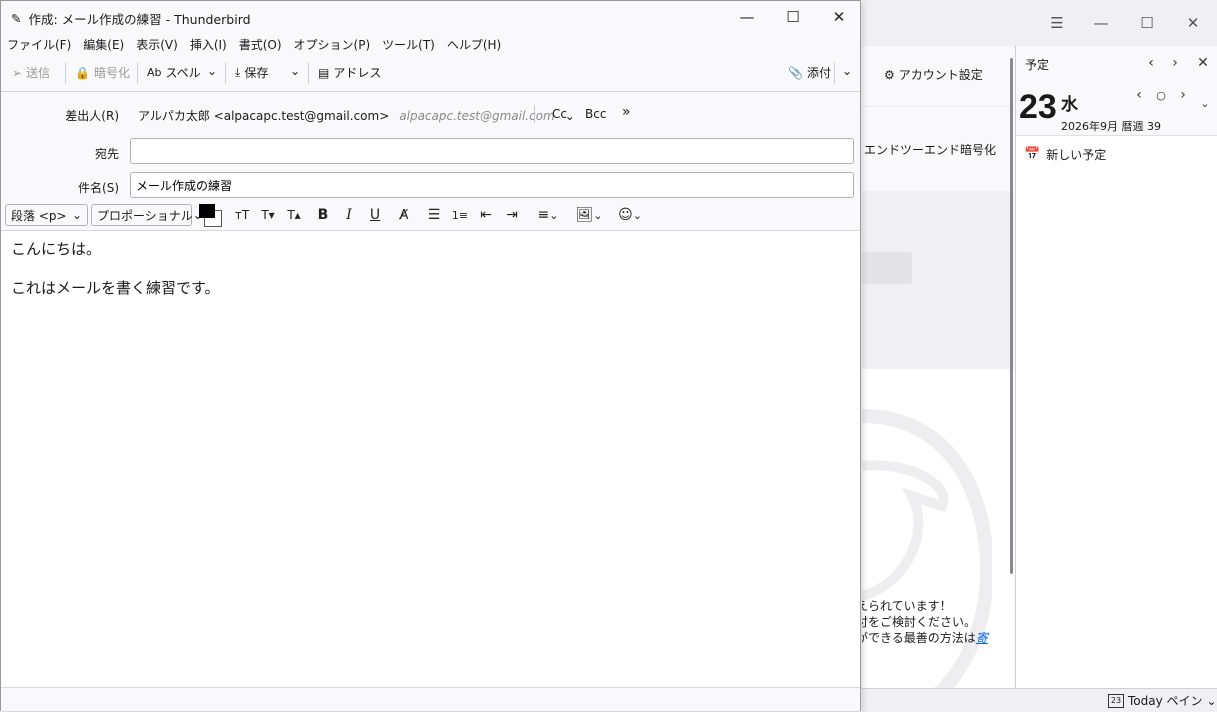  What do you see at coordinates (982, 638) in the screenshot?
I see `donate-link: 寄` at bounding box center [982, 638].